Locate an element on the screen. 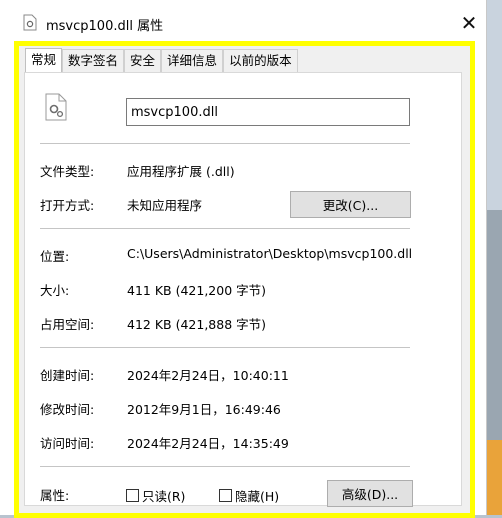 The height and width of the screenshot is (518, 502). tab-security: 安全 is located at coordinates (143, 60).